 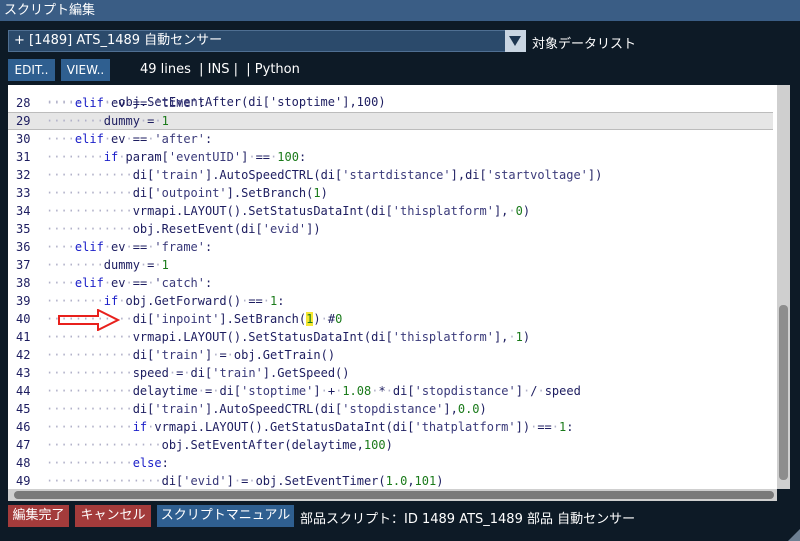 I want to click on code-line: 38 ····elif·ev·==·'catch':, so click(x=390, y=283).